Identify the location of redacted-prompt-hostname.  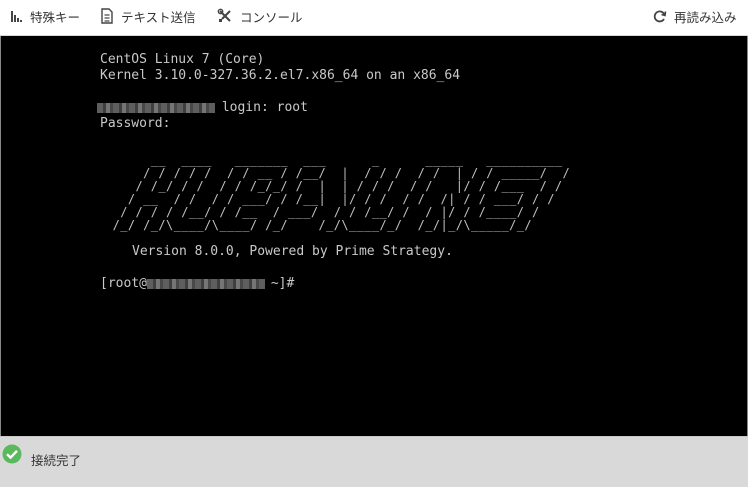
(206, 284).